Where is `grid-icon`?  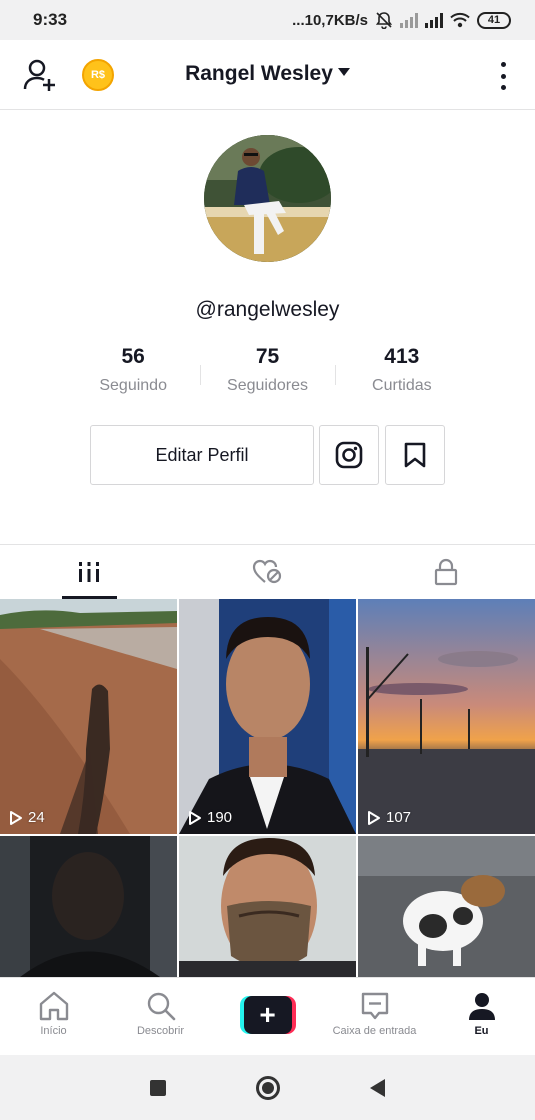
grid-icon is located at coordinates (89, 572).